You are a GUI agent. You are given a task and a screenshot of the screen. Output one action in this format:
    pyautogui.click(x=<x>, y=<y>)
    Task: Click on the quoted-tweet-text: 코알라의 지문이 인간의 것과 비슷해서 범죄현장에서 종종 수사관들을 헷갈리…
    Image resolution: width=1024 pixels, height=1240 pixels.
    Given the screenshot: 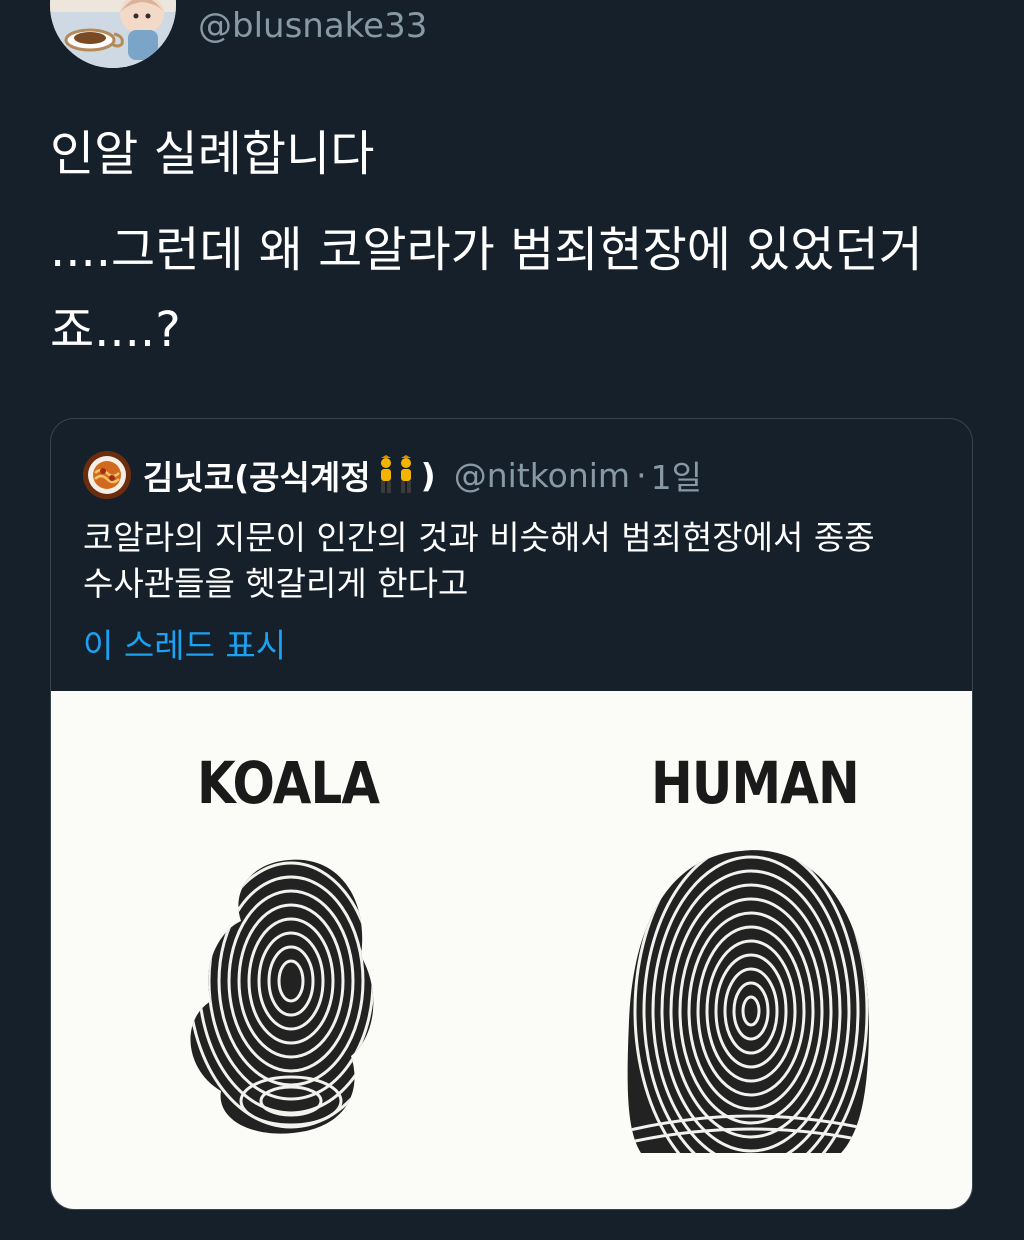 What is the action you would take?
    pyautogui.click(x=518, y=561)
    